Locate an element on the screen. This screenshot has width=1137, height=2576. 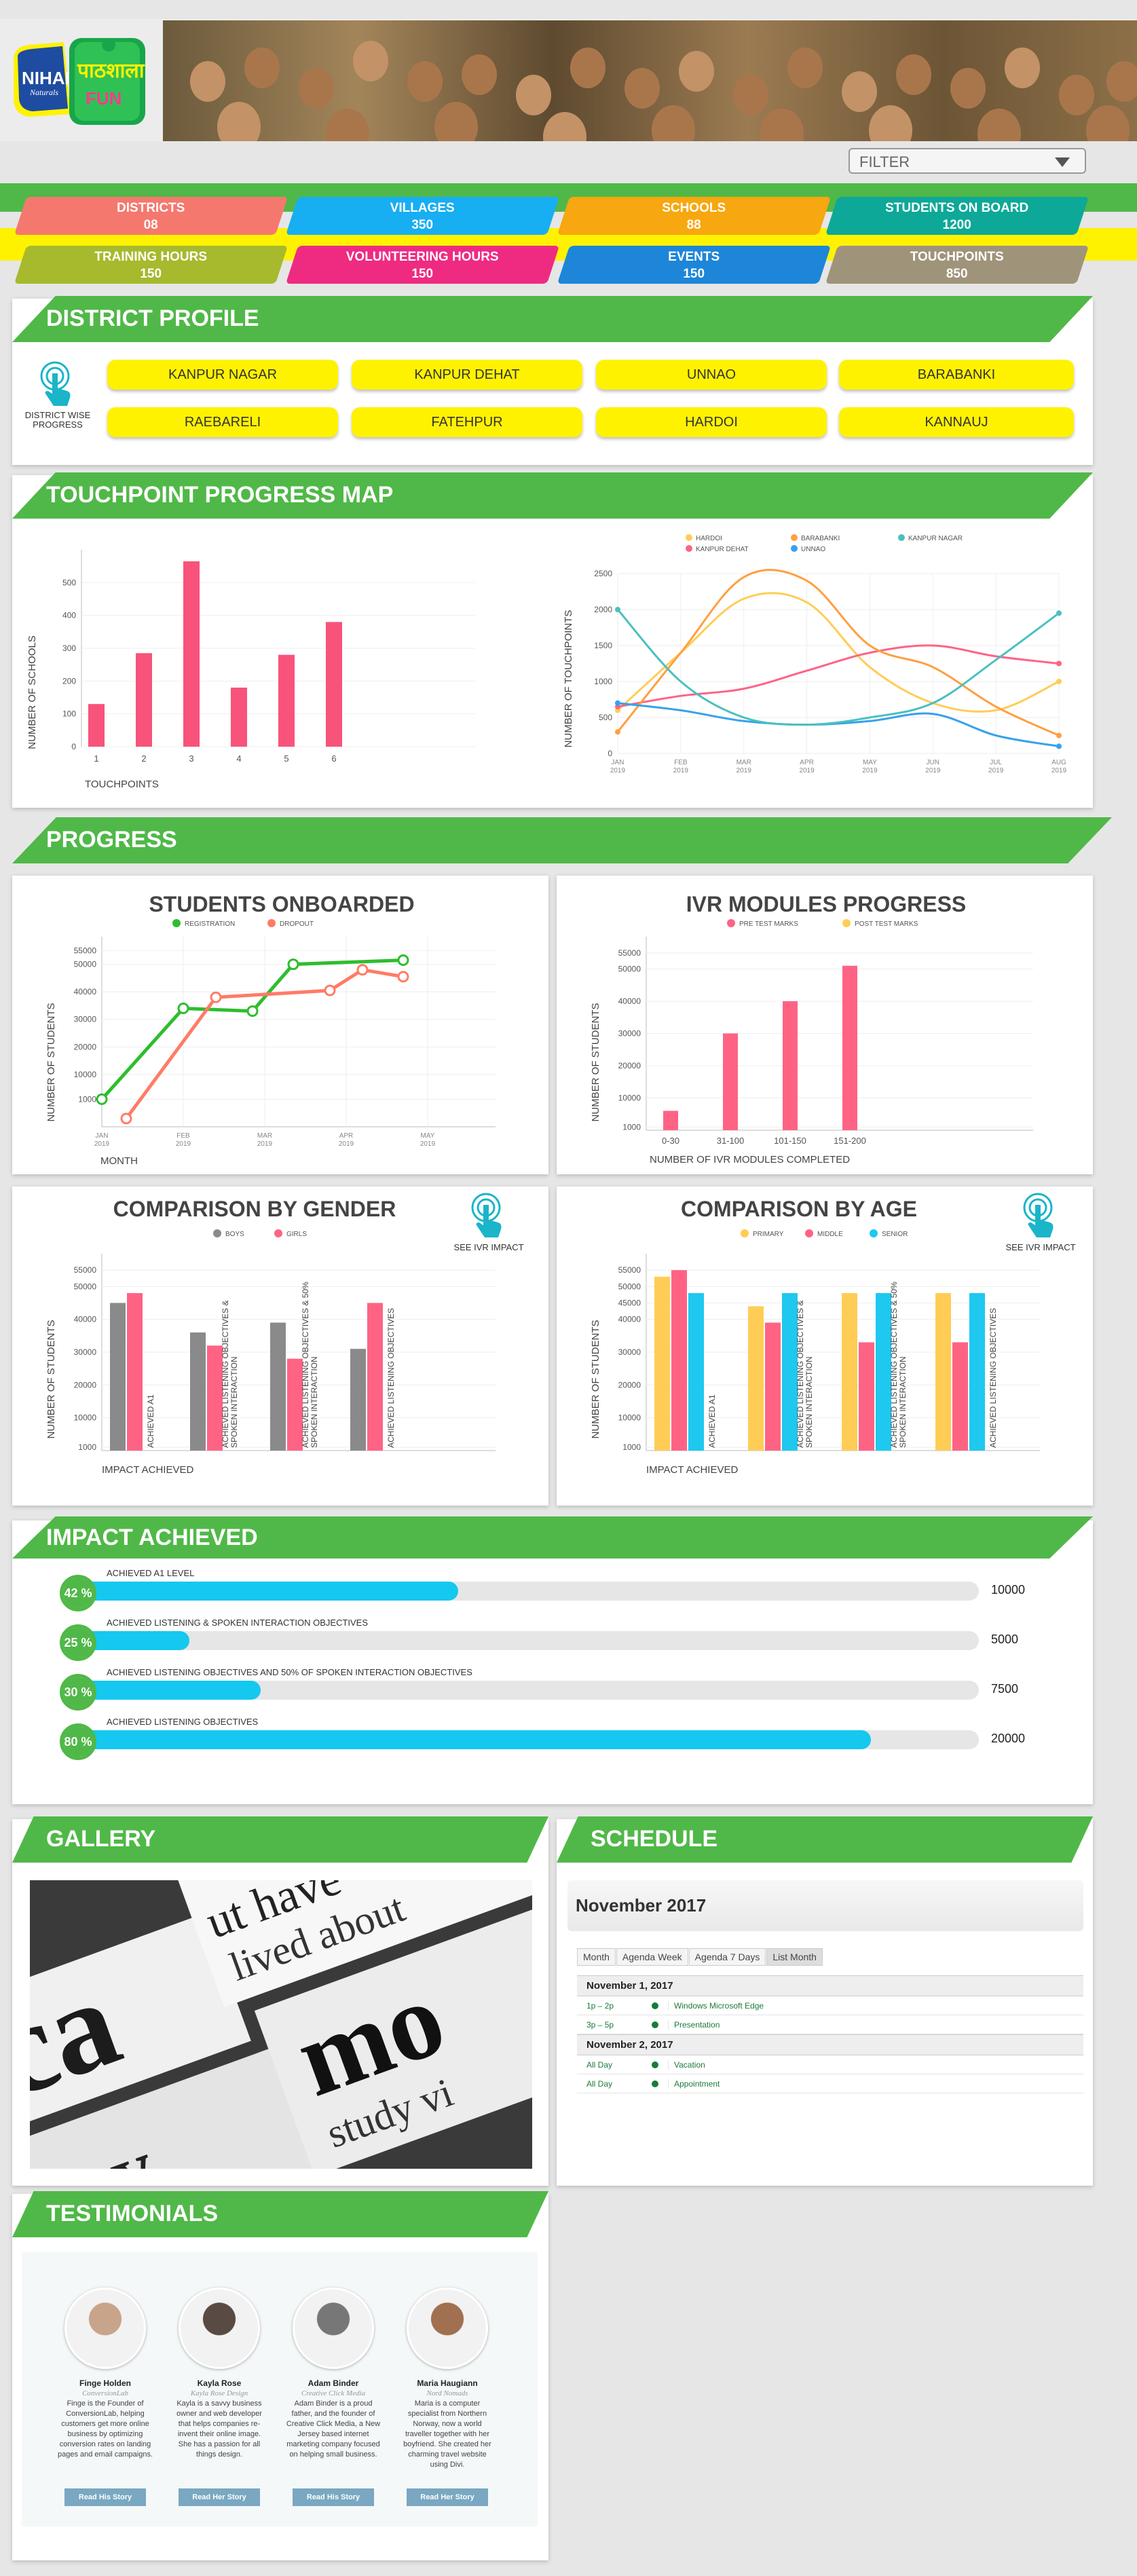
district-kanpur-dehat: KANPUR DEHAT is located at coordinates (467, 375).